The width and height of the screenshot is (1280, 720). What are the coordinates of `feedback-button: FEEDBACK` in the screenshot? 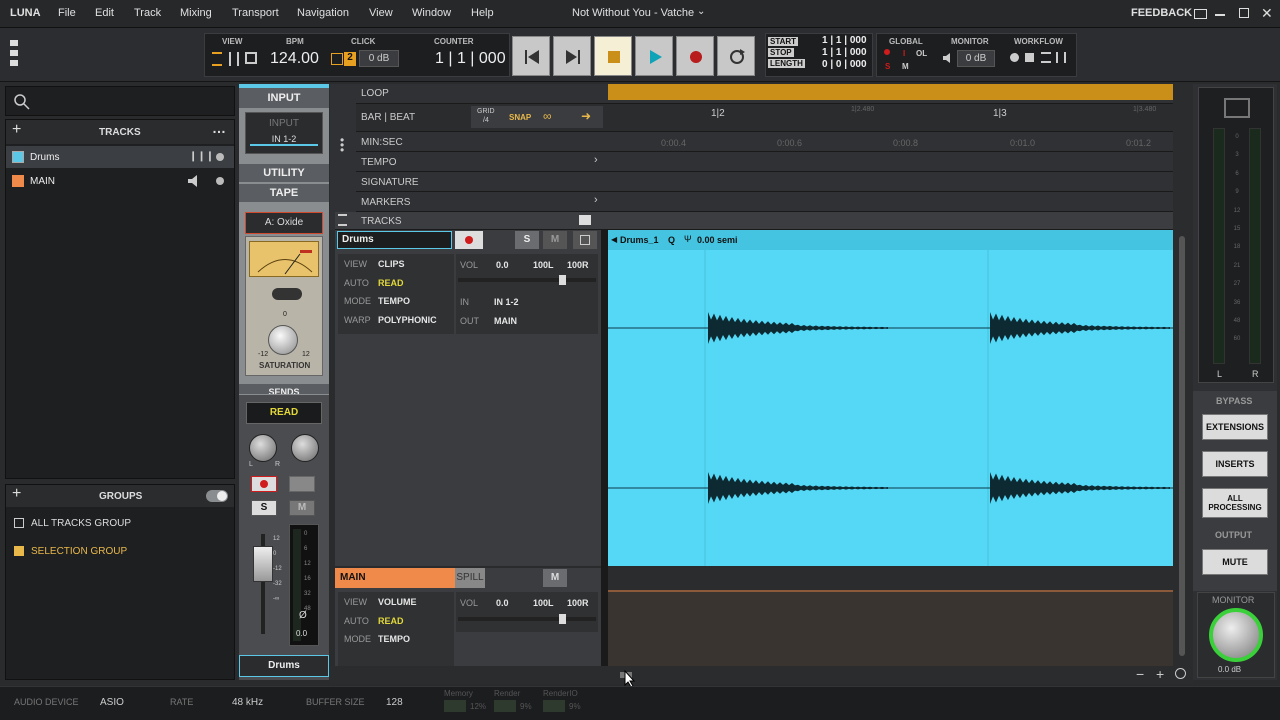 It's located at (1161, 13).